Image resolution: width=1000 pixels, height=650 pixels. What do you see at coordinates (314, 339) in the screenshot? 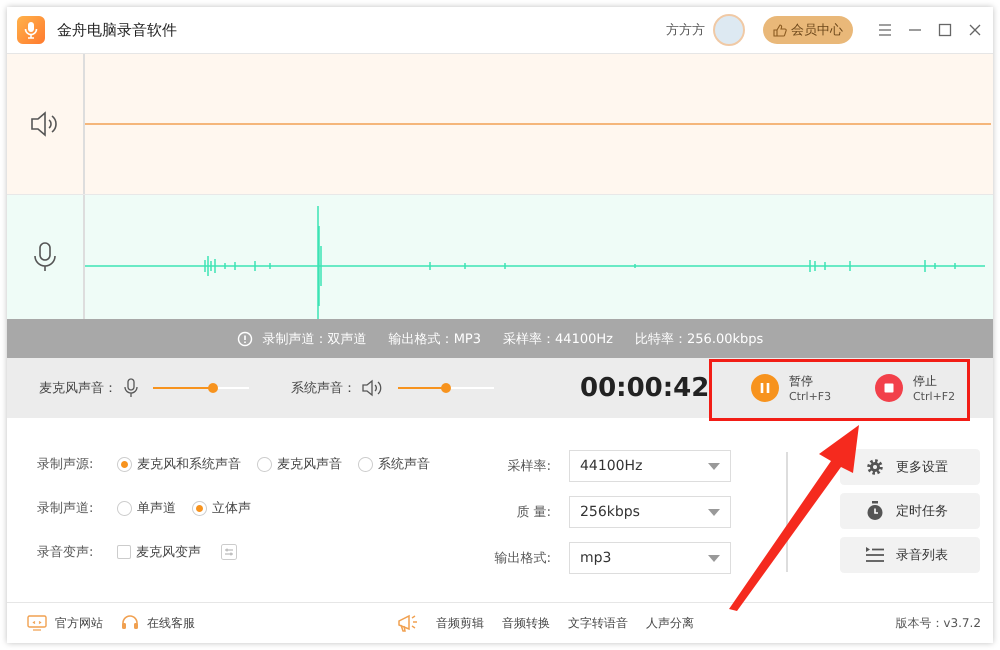
I see `info-text: 录制声道：双声道` at bounding box center [314, 339].